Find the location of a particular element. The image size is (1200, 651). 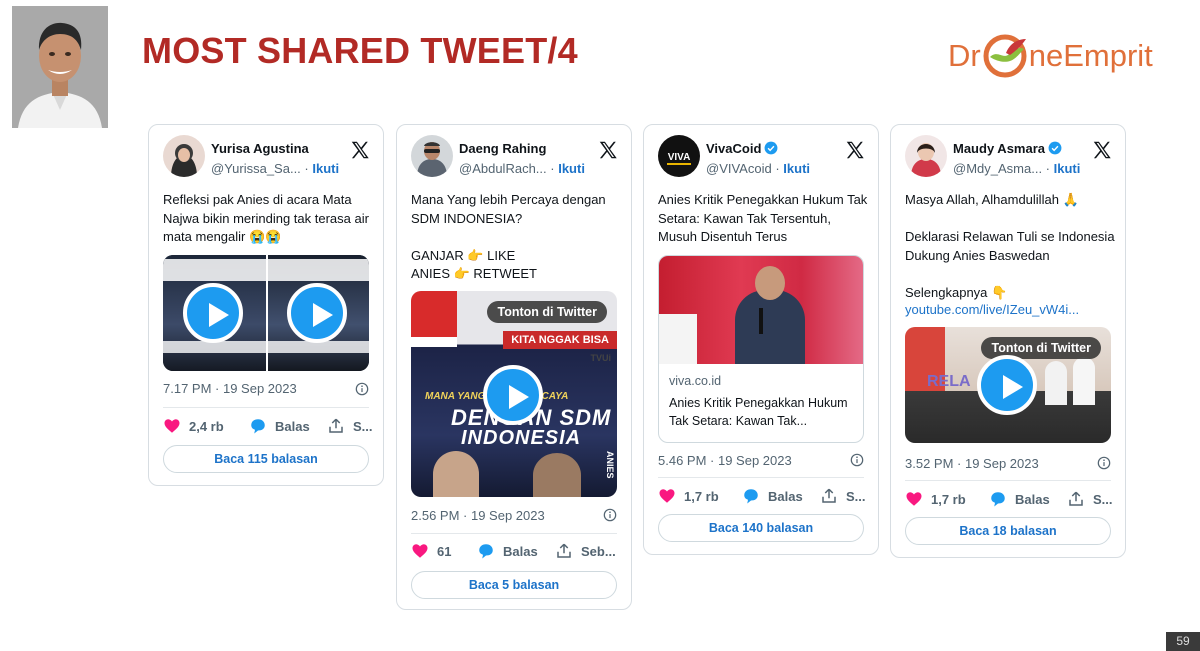

author-name: VivaCoid is located at coordinates (742, 148).